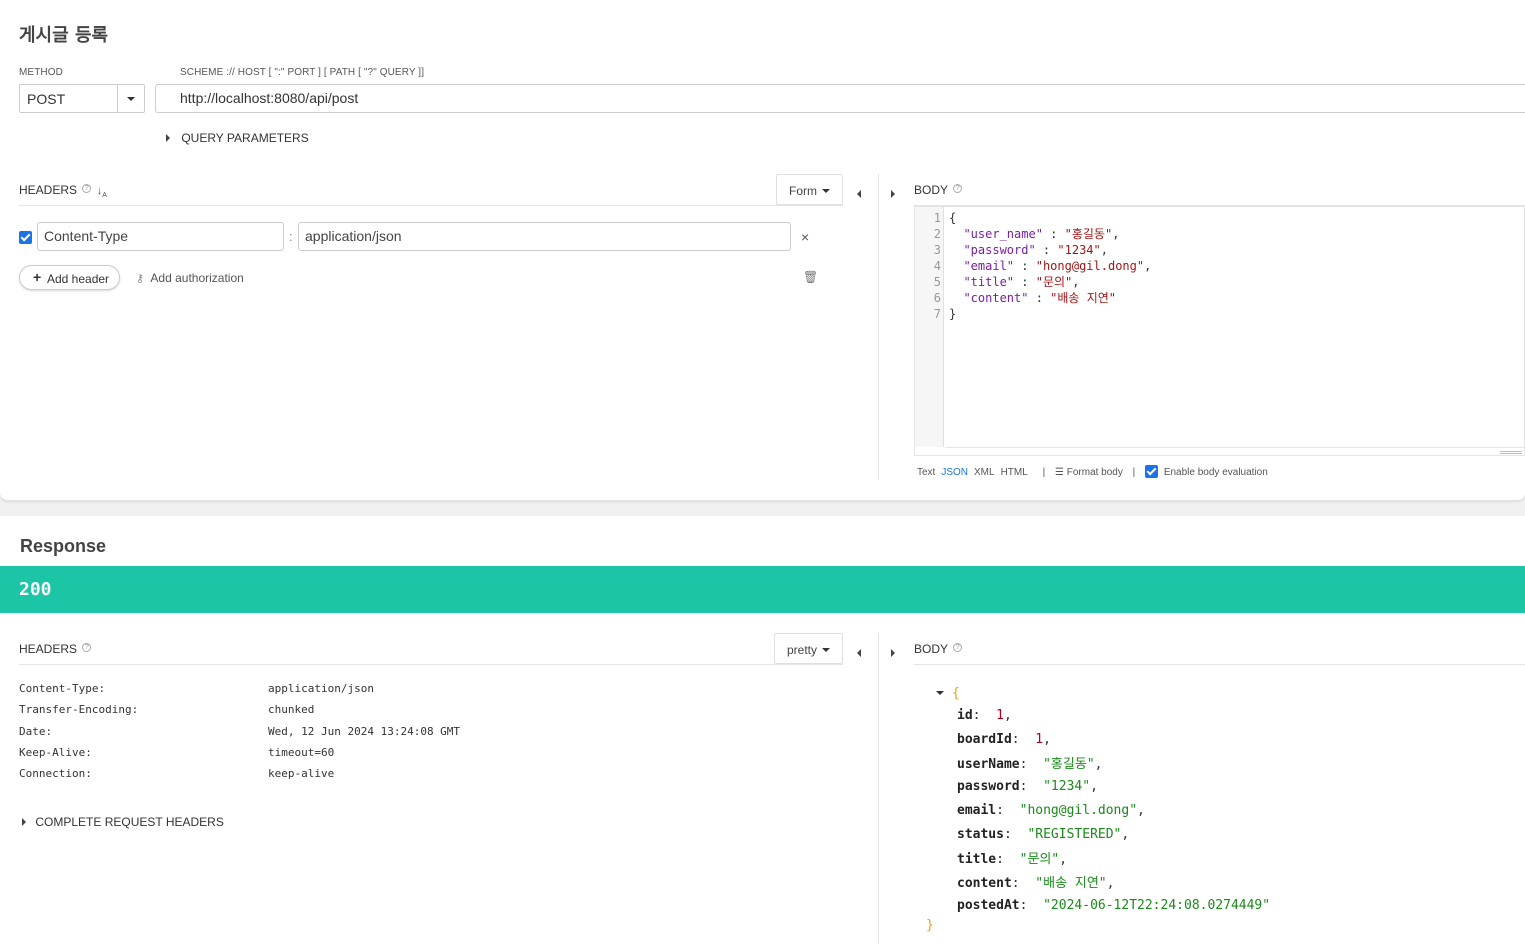 The height and width of the screenshot is (944, 1525). I want to click on line-content: "content" : "배송 지연", so click(1032, 298).